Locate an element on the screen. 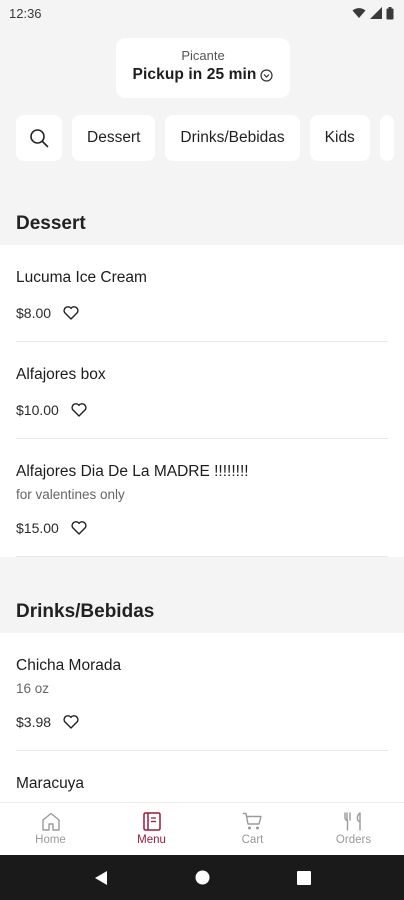 This screenshot has height=900, width=404. menu-item: Lucuma Ice Cream $8.00 is located at coordinates (202, 293).